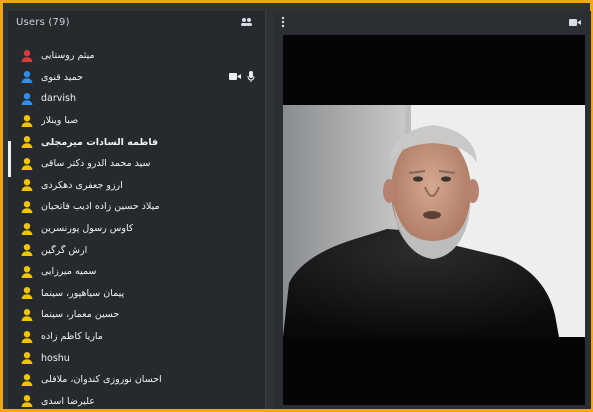 The height and width of the screenshot is (412, 593). What do you see at coordinates (136, 250) in the screenshot?
I see `user-list-item: آرش گرگین` at bounding box center [136, 250].